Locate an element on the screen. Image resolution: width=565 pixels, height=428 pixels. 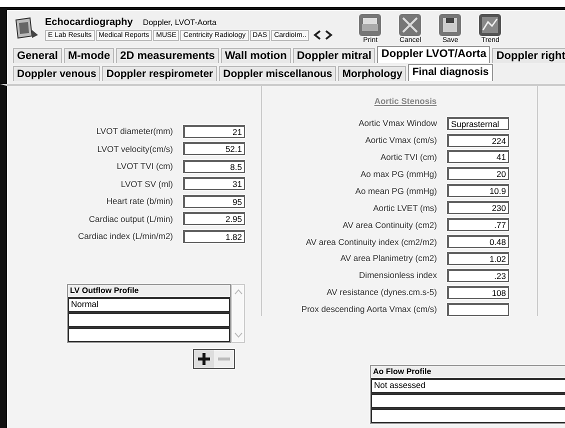
input-field: 2.95 is located at coordinates (214, 219).